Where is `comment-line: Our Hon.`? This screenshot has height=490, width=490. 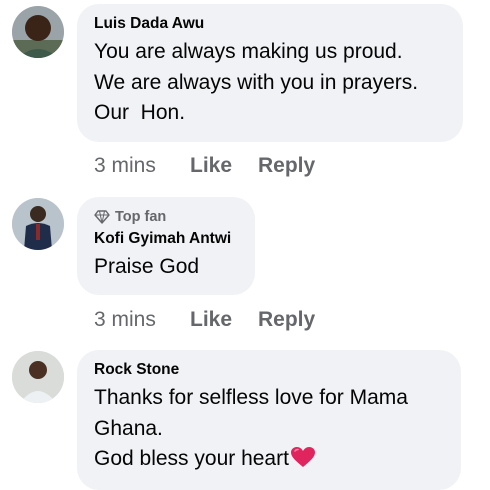
comment-line: Our Hon. is located at coordinates (140, 112).